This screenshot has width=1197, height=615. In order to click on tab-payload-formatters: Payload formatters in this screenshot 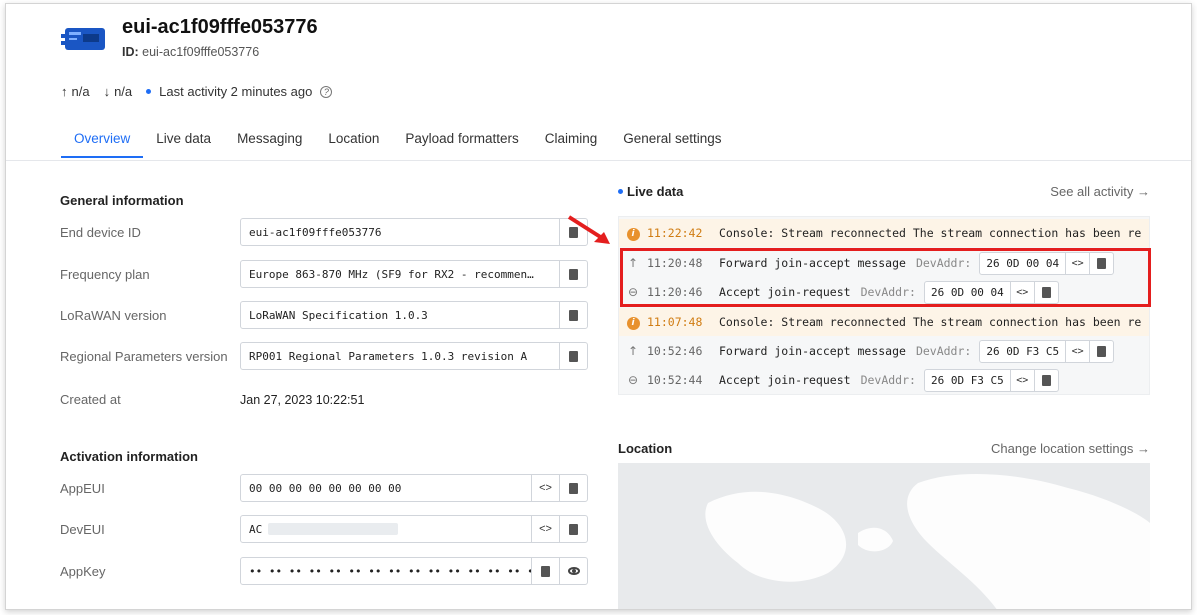, I will do `click(461, 143)`.